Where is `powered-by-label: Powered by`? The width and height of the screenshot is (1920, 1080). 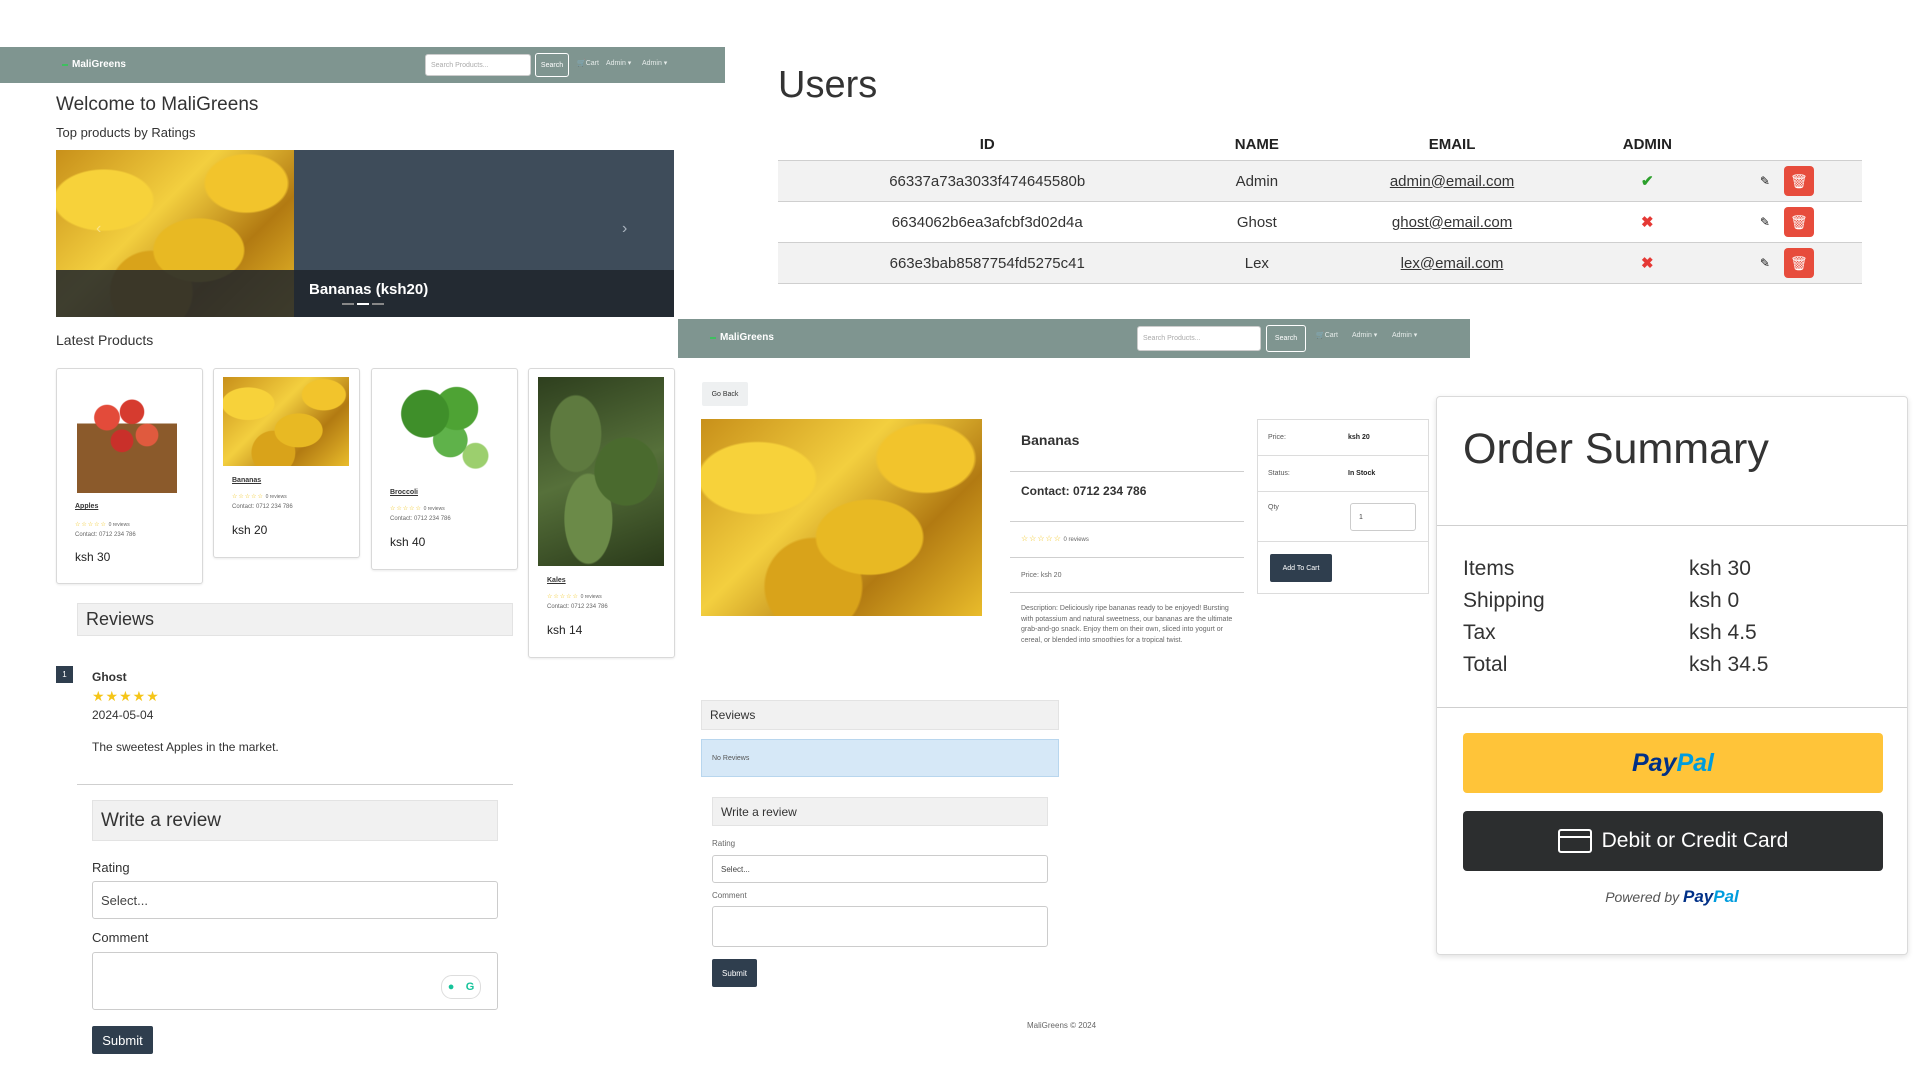
powered-by-label: Powered by is located at coordinates (1642, 897).